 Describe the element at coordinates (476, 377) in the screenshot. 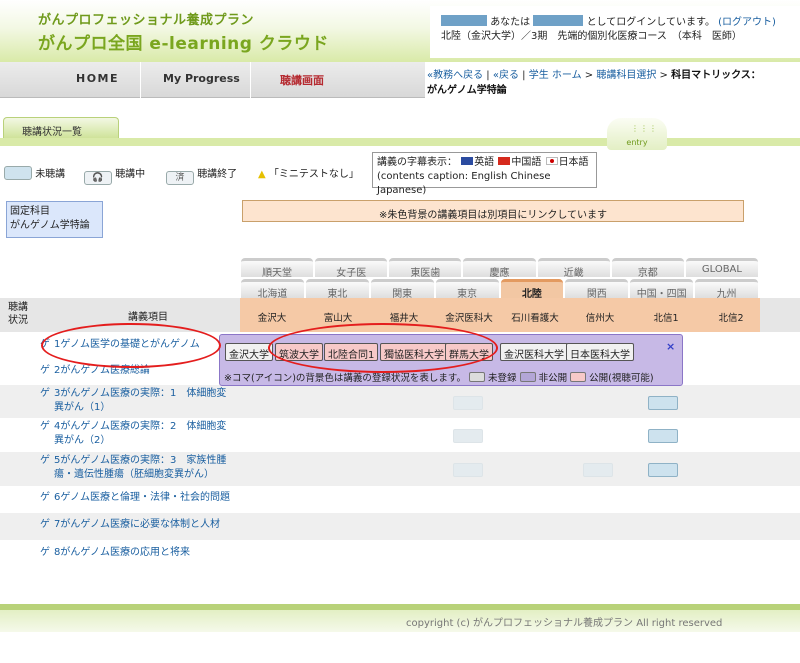

I see `unregistered-chip-icon` at that location.